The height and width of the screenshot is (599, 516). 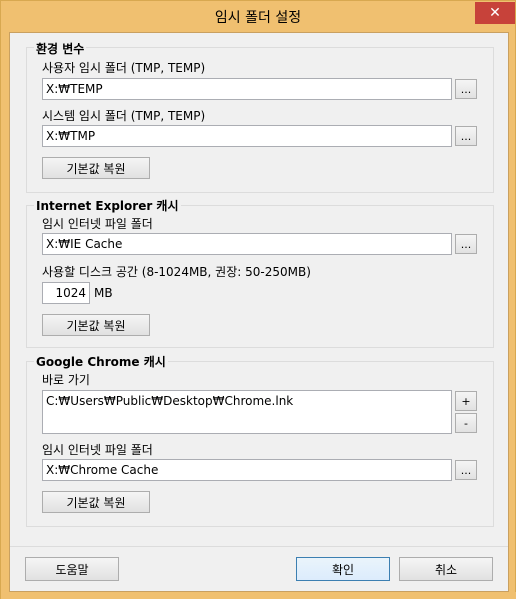 What do you see at coordinates (101, 361) in the screenshot?
I see `chrome-group-title: Google Chrome 캐시` at bounding box center [101, 361].